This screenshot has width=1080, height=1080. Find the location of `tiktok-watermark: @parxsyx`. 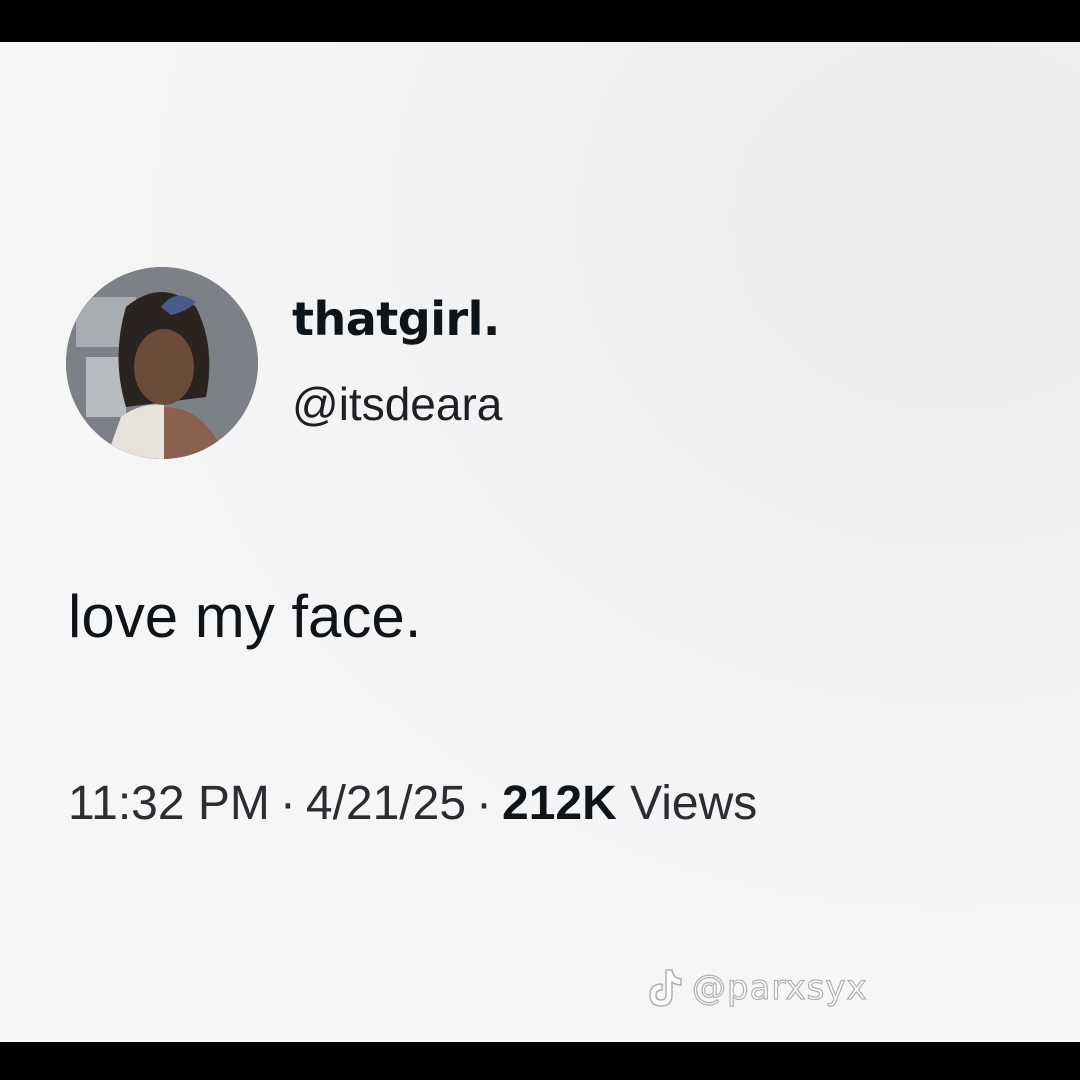

tiktok-watermark: @parxsyx is located at coordinates (754, 988).